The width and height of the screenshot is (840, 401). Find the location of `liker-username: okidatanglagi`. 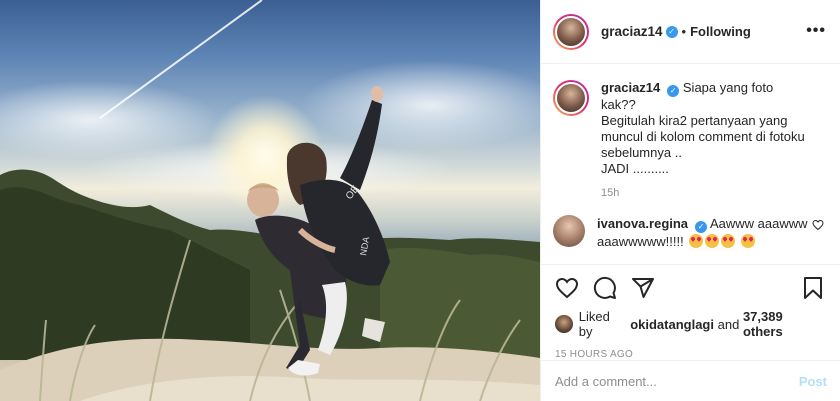

liker-username: okidatanglagi is located at coordinates (672, 324).